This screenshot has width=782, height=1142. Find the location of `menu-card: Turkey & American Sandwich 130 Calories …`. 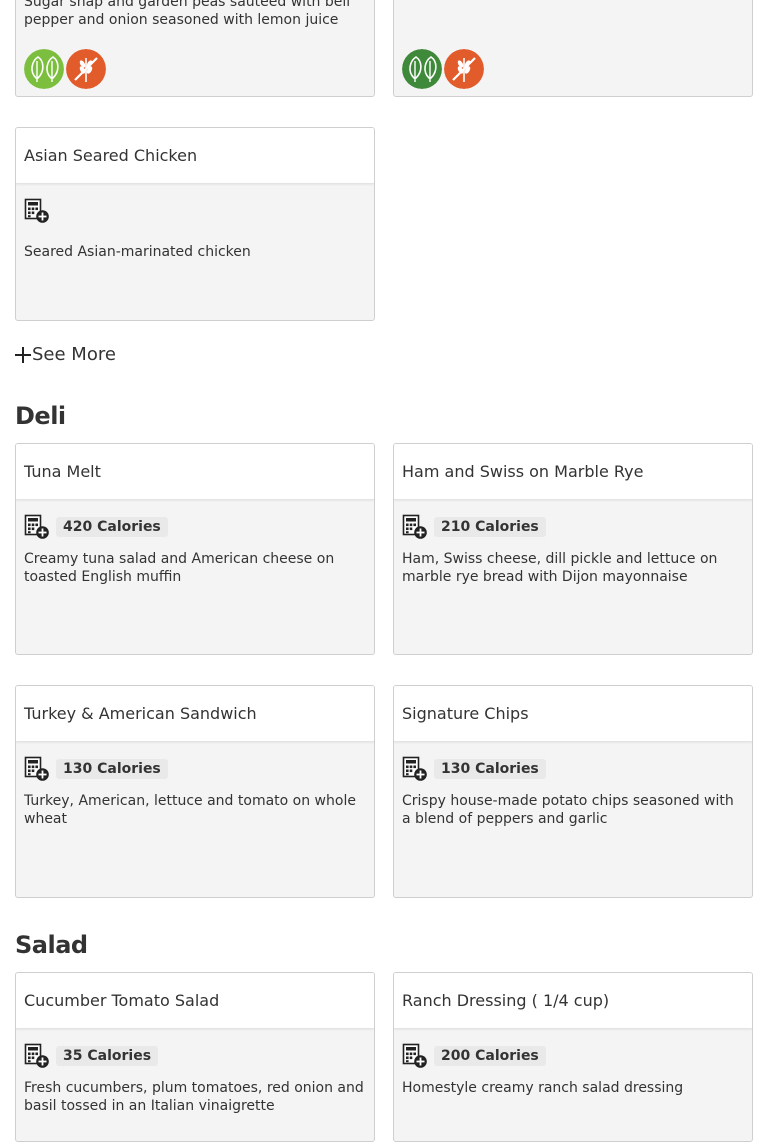

menu-card: Turkey & American Sandwich 130 Calories … is located at coordinates (195, 791).